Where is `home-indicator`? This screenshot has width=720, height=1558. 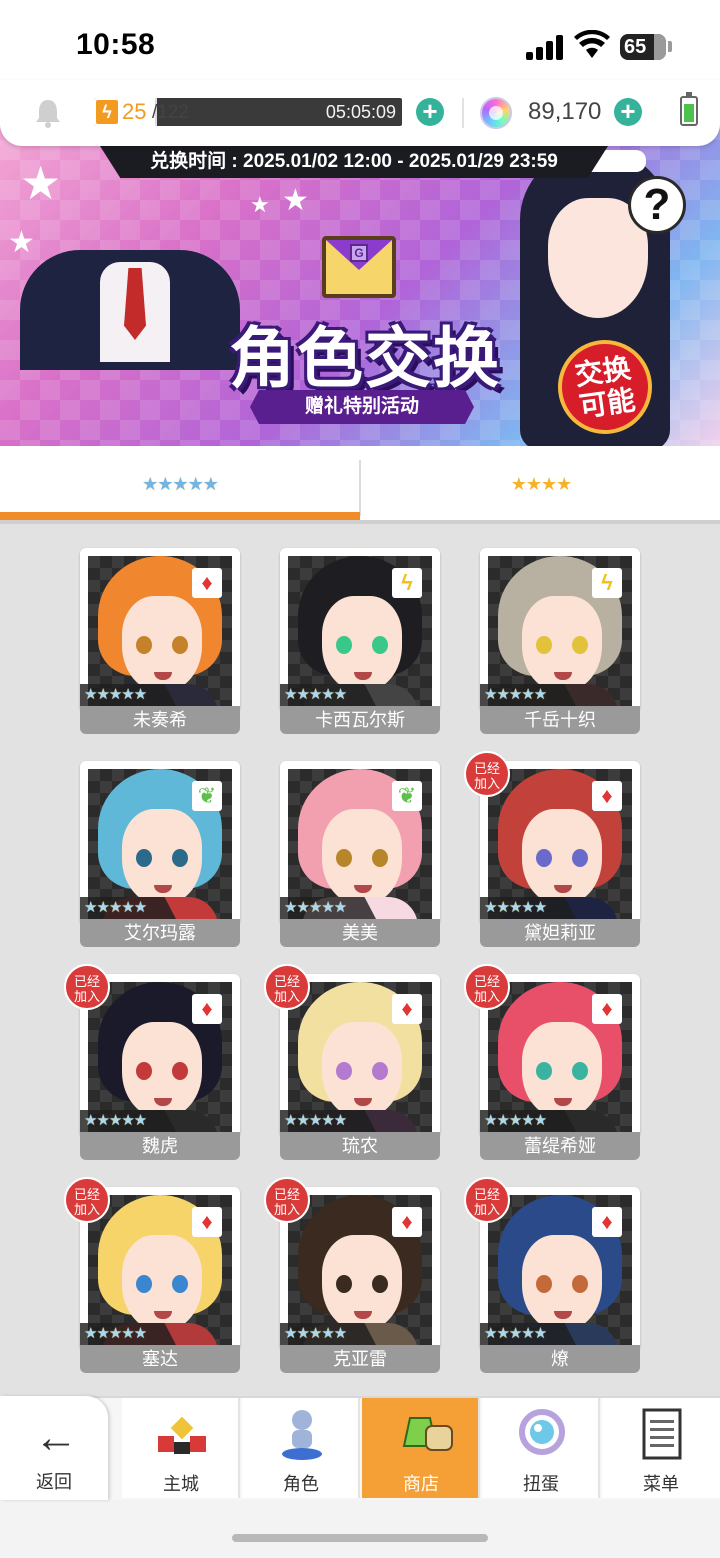
home-indicator is located at coordinates (360, 1538).